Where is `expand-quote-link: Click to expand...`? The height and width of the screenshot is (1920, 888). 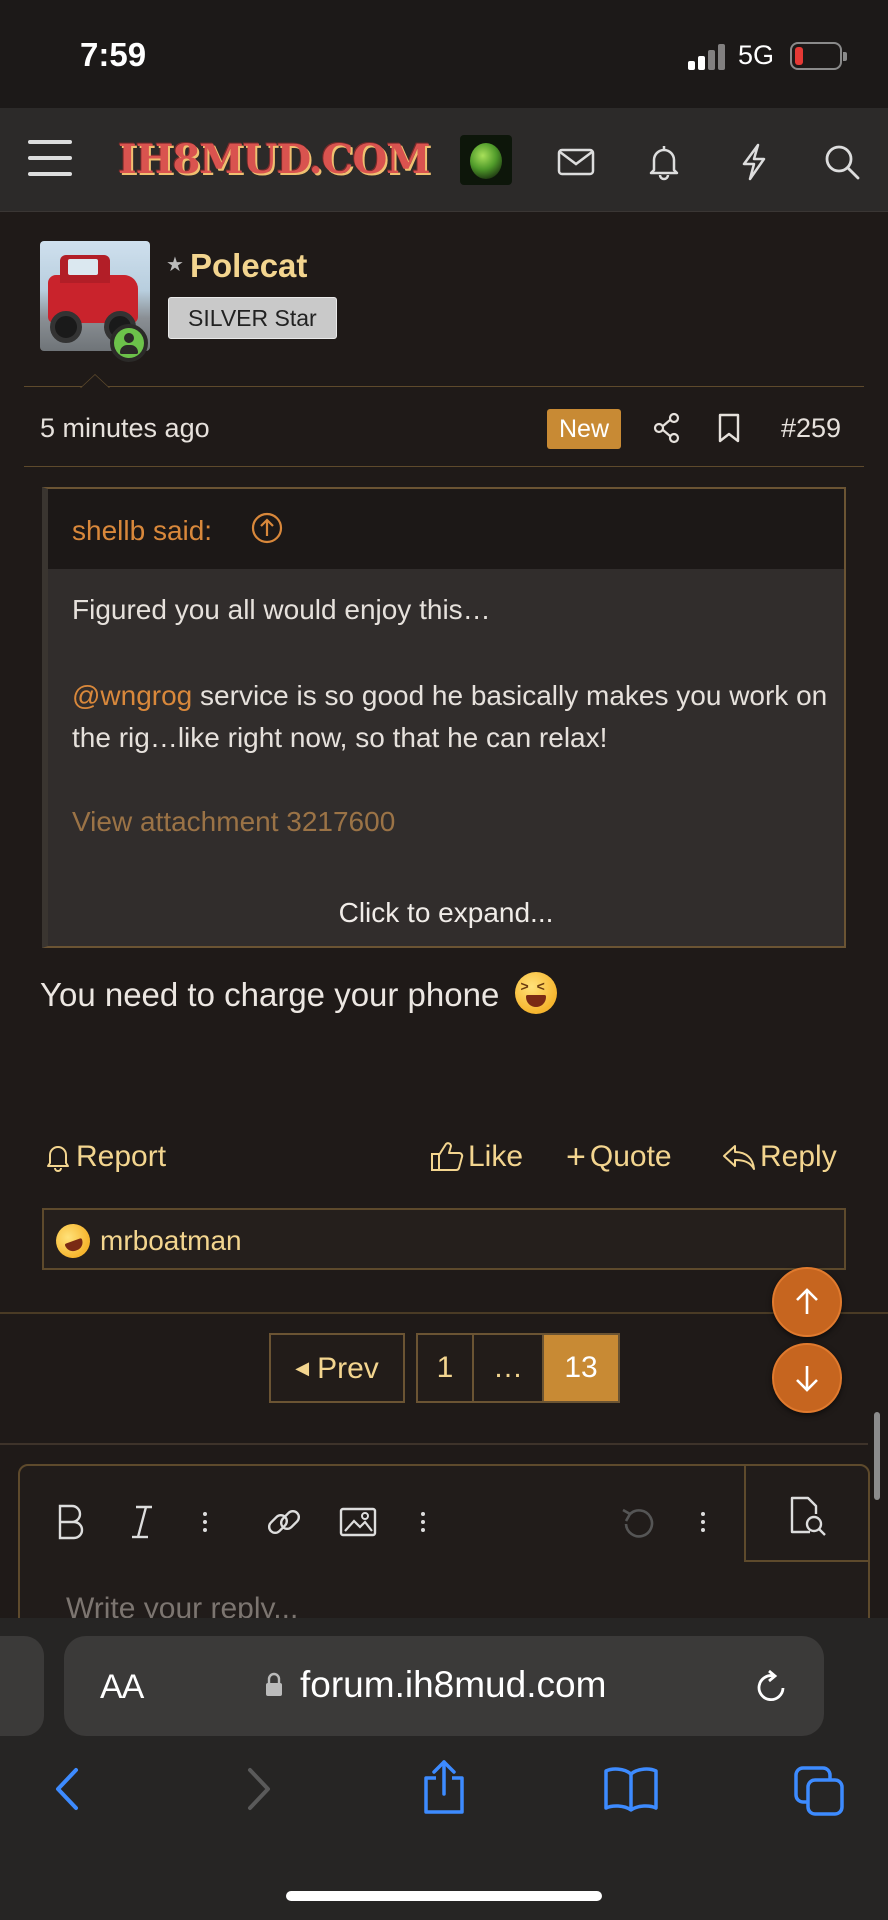
expand-quote-link: Click to expand... is located at coordinates (446, 913).